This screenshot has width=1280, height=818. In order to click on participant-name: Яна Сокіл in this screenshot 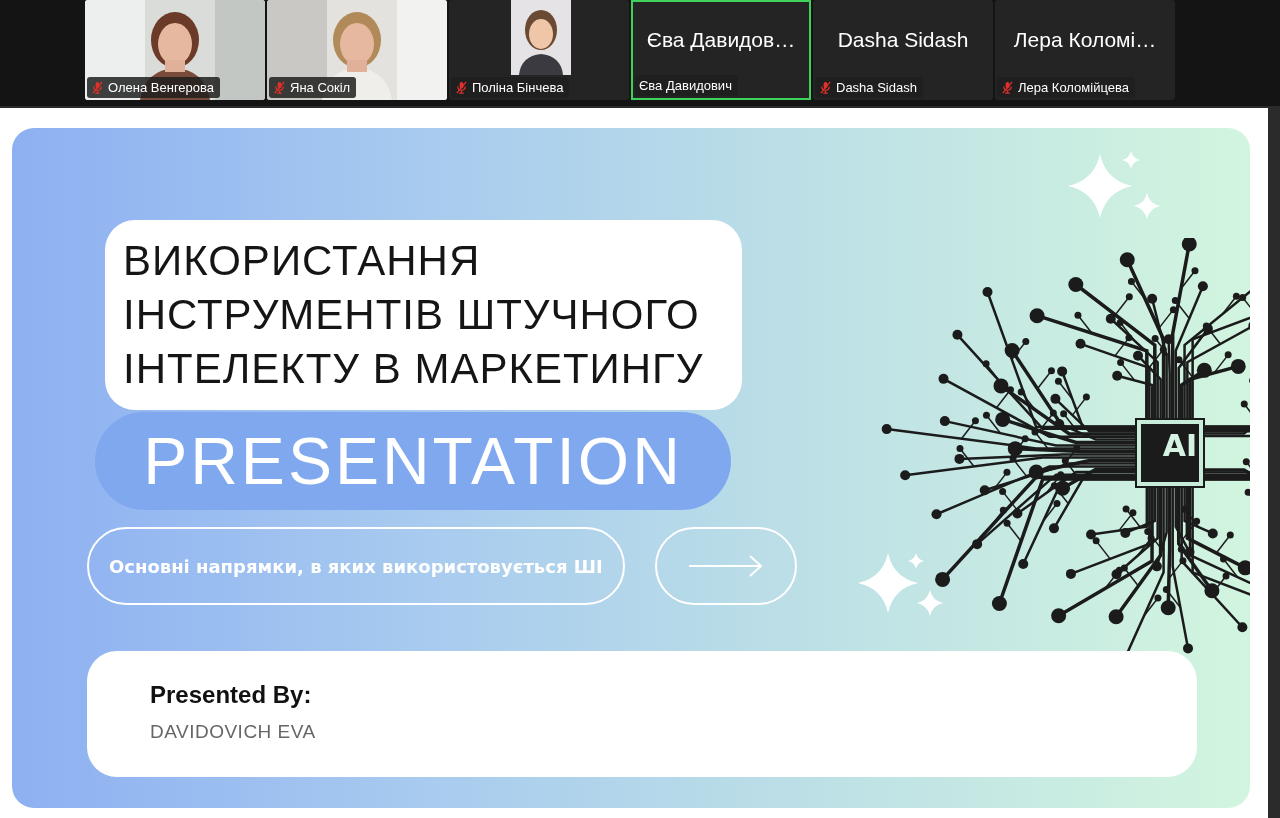, I will do `click(320, 87)`.